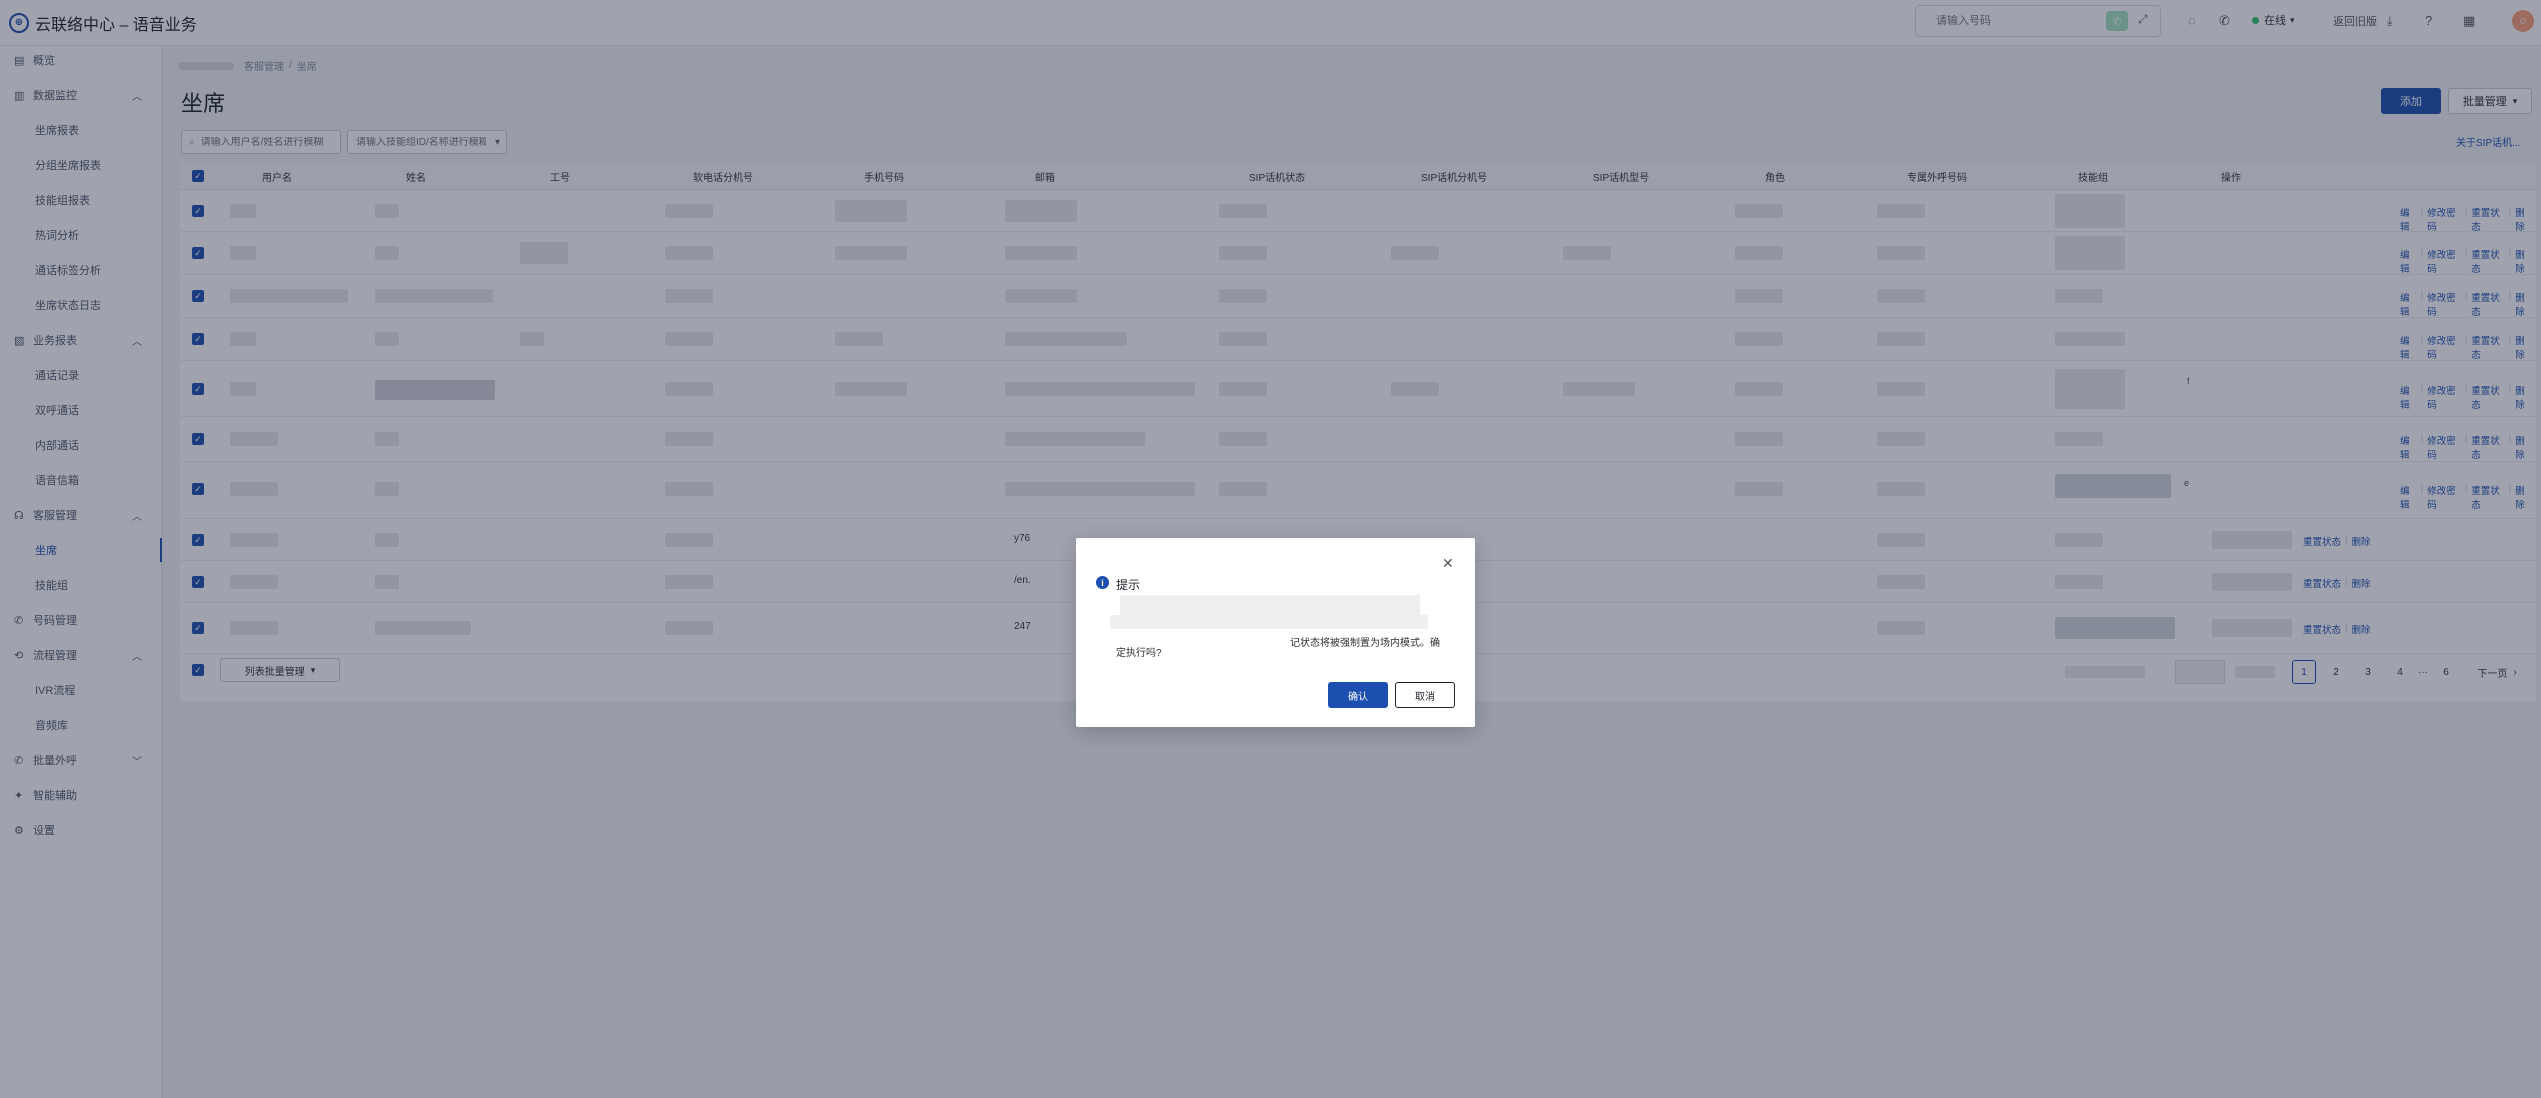  What do you see at coordinates (1448, 563) in the screenshot?
I see `close-icon: ✕` at bounding box center [1448, 563].